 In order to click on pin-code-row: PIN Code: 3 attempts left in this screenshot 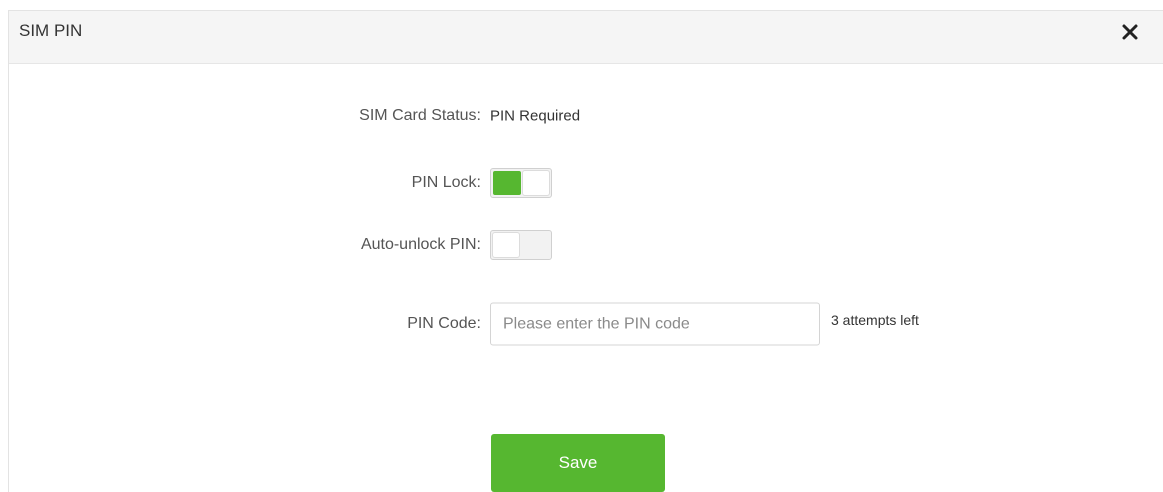, I will do `click(586, 324)`.